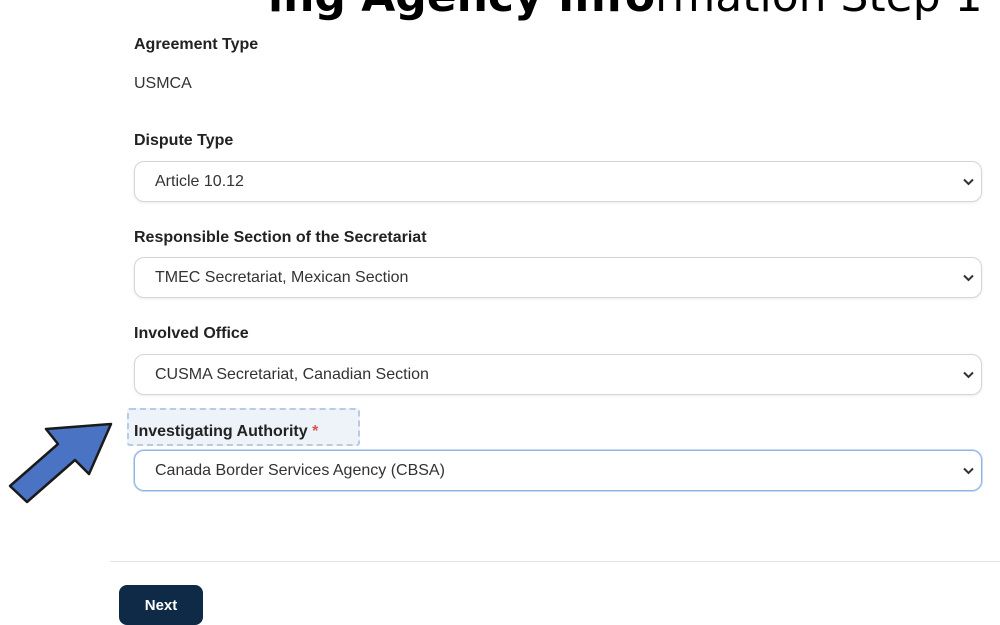  Describe the element at coordinates (191, 333) in the screenshot. I see `involved-office-label: Involved Office` at that location.